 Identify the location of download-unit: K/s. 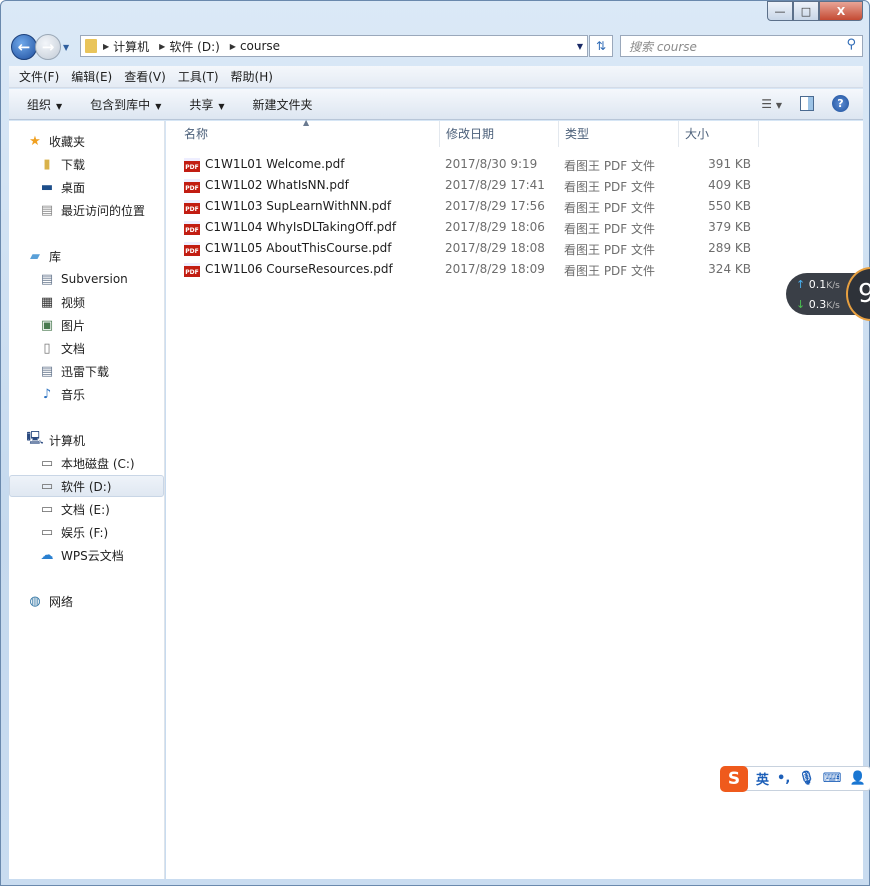
(833, 306).